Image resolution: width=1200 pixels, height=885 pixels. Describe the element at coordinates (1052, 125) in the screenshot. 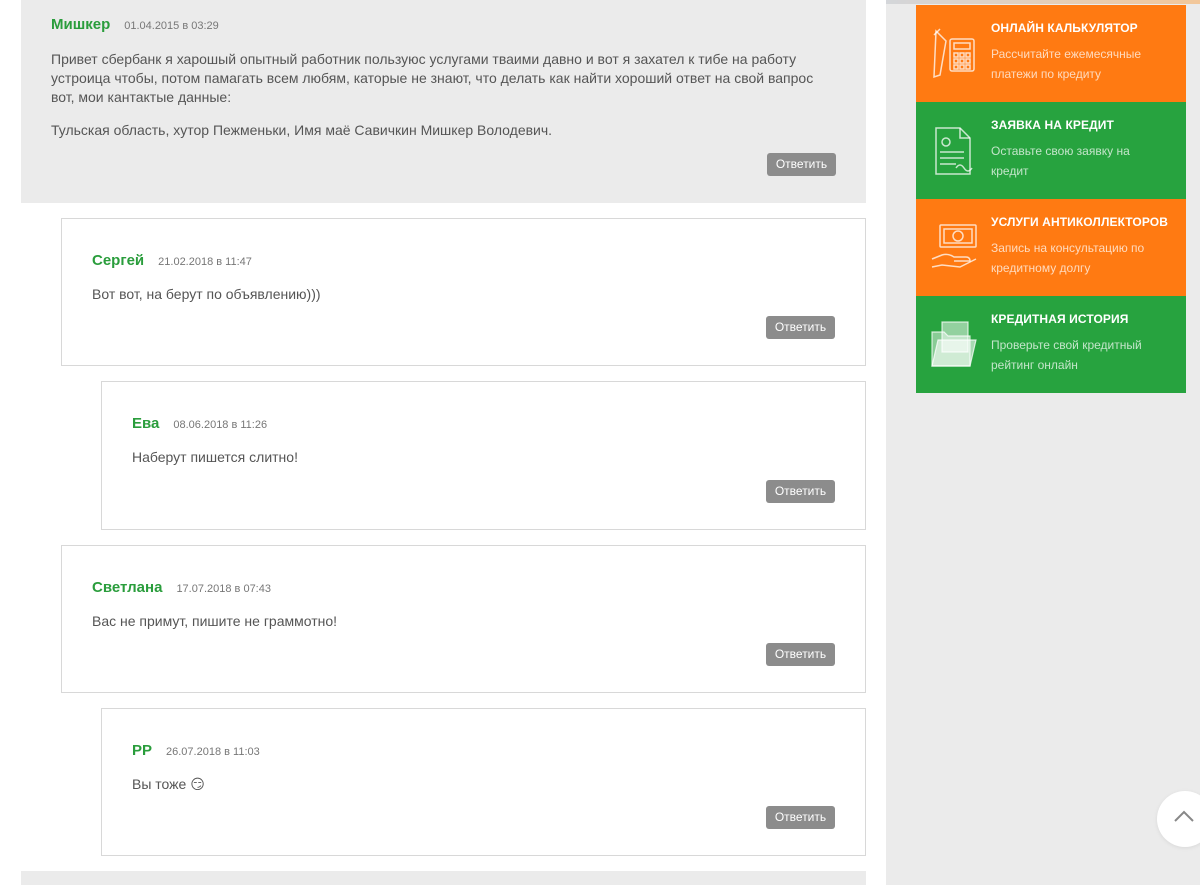

I see `sidebar-card-title: ЗАЯВКА НА КРЕДИТ` at that location.